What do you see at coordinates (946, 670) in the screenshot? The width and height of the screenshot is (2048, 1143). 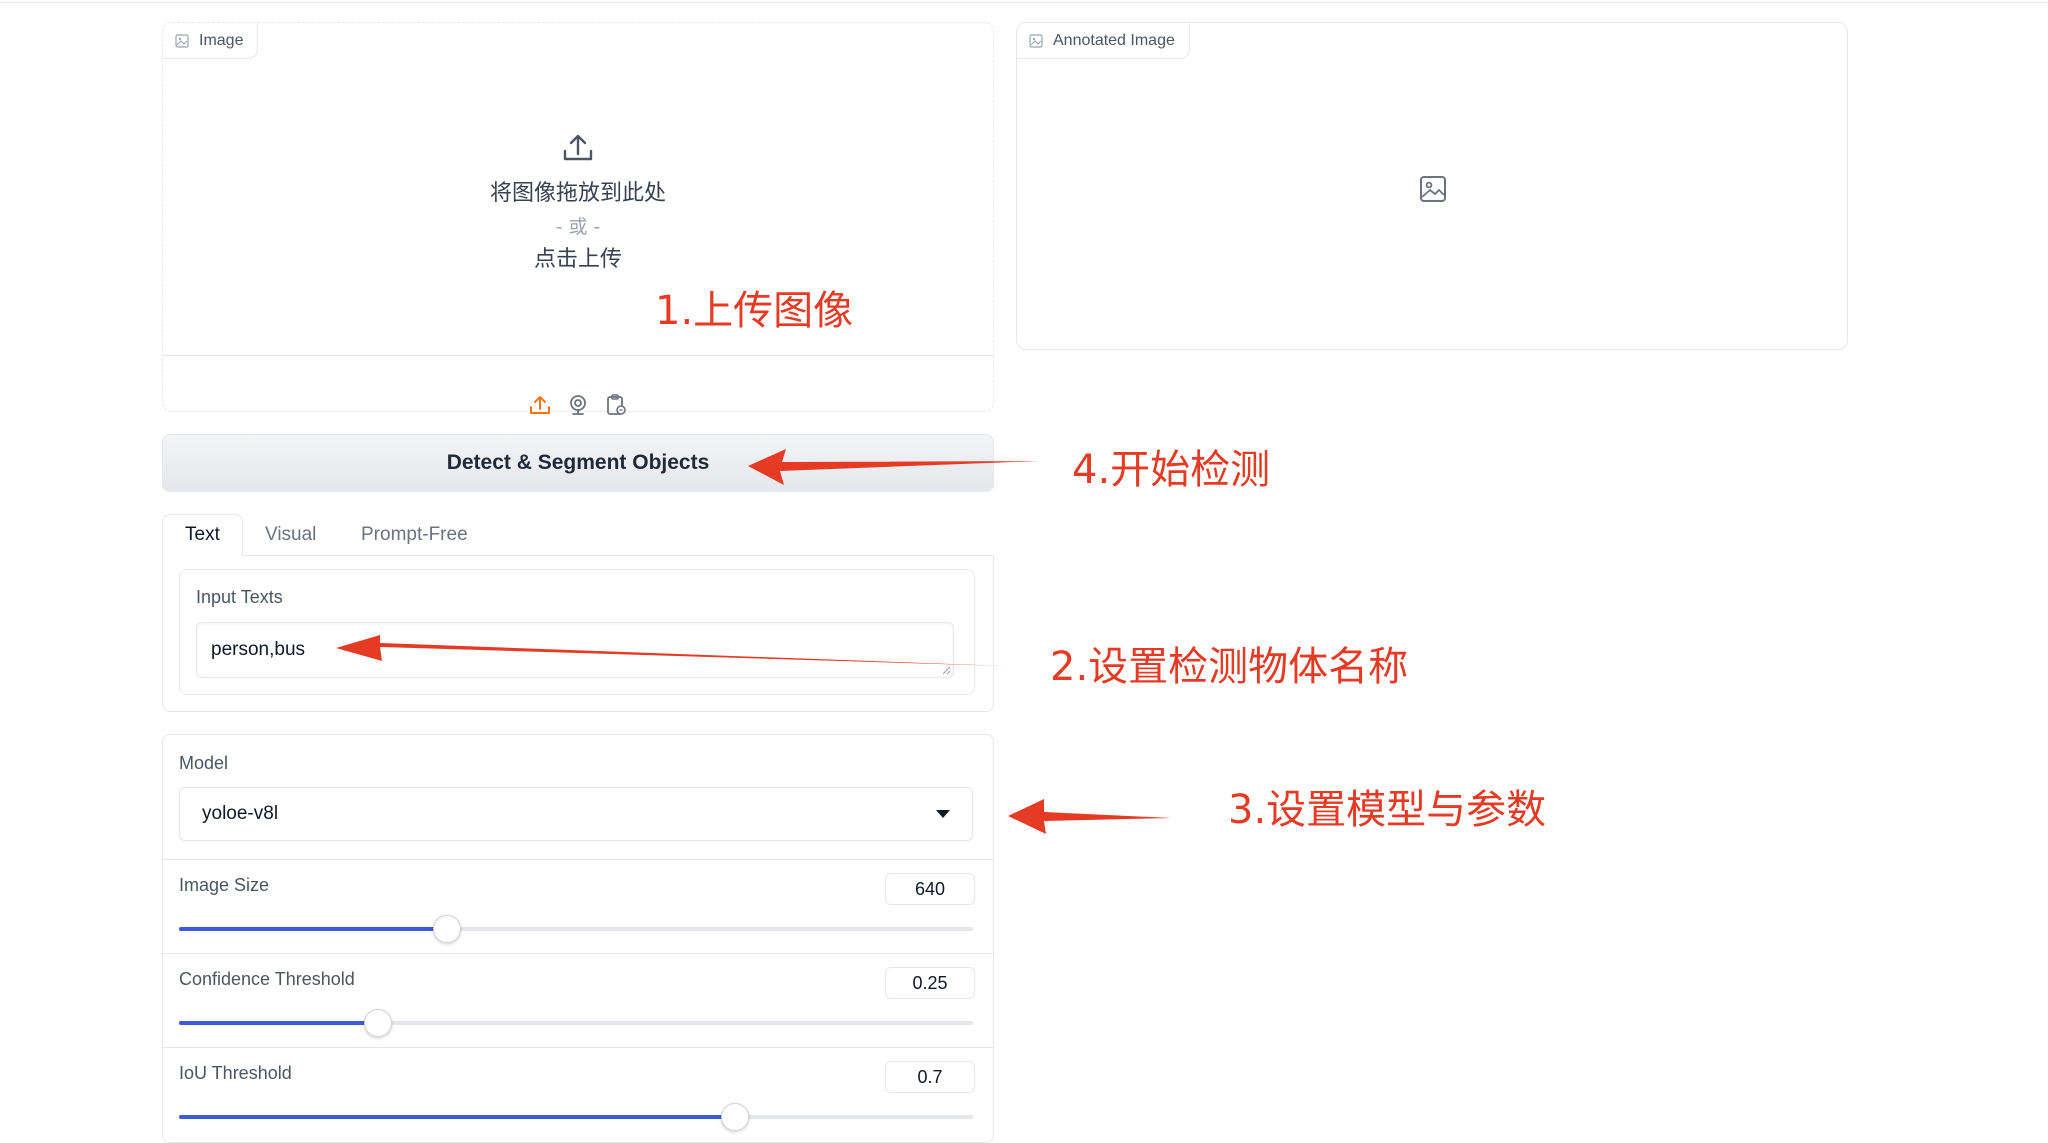 I see `resize-grip-icon` at bounding box center [946, 670].